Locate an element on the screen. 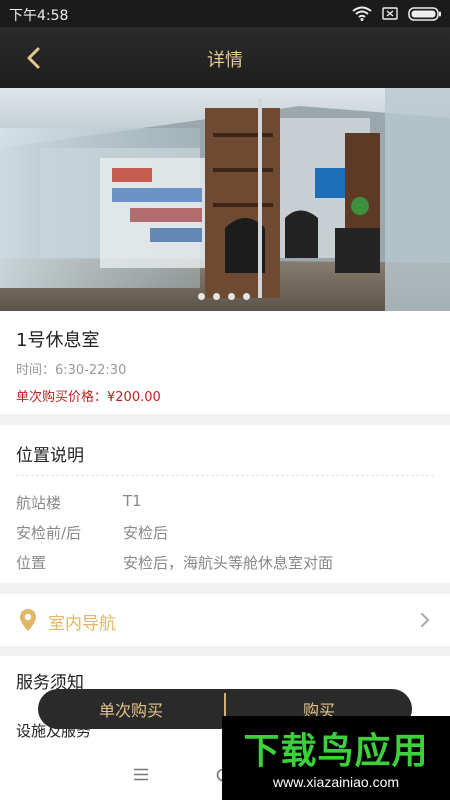 This screenshot has width=450, height=800. watermark-title: 下载鸟应用 is located at coordinates (336, 751).